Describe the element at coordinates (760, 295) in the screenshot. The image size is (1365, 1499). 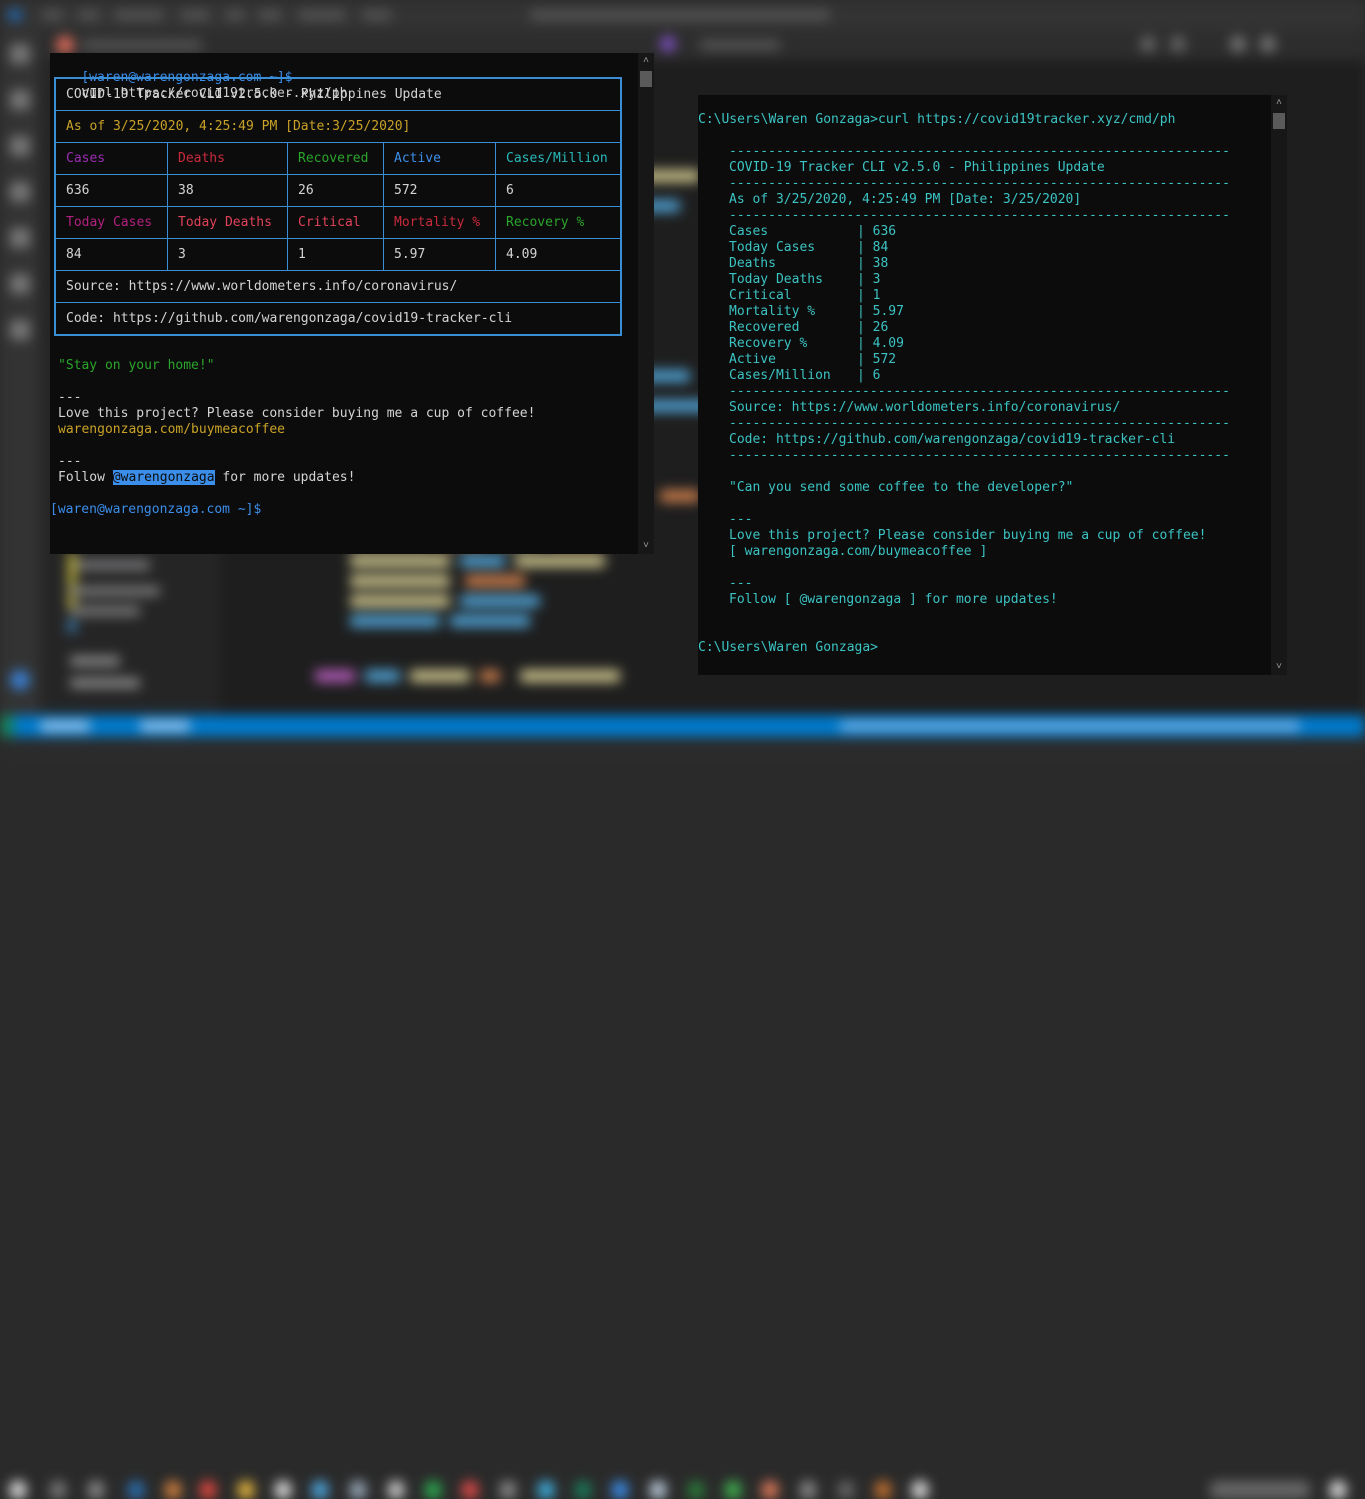
I see `stat-label: Critical` at that location.